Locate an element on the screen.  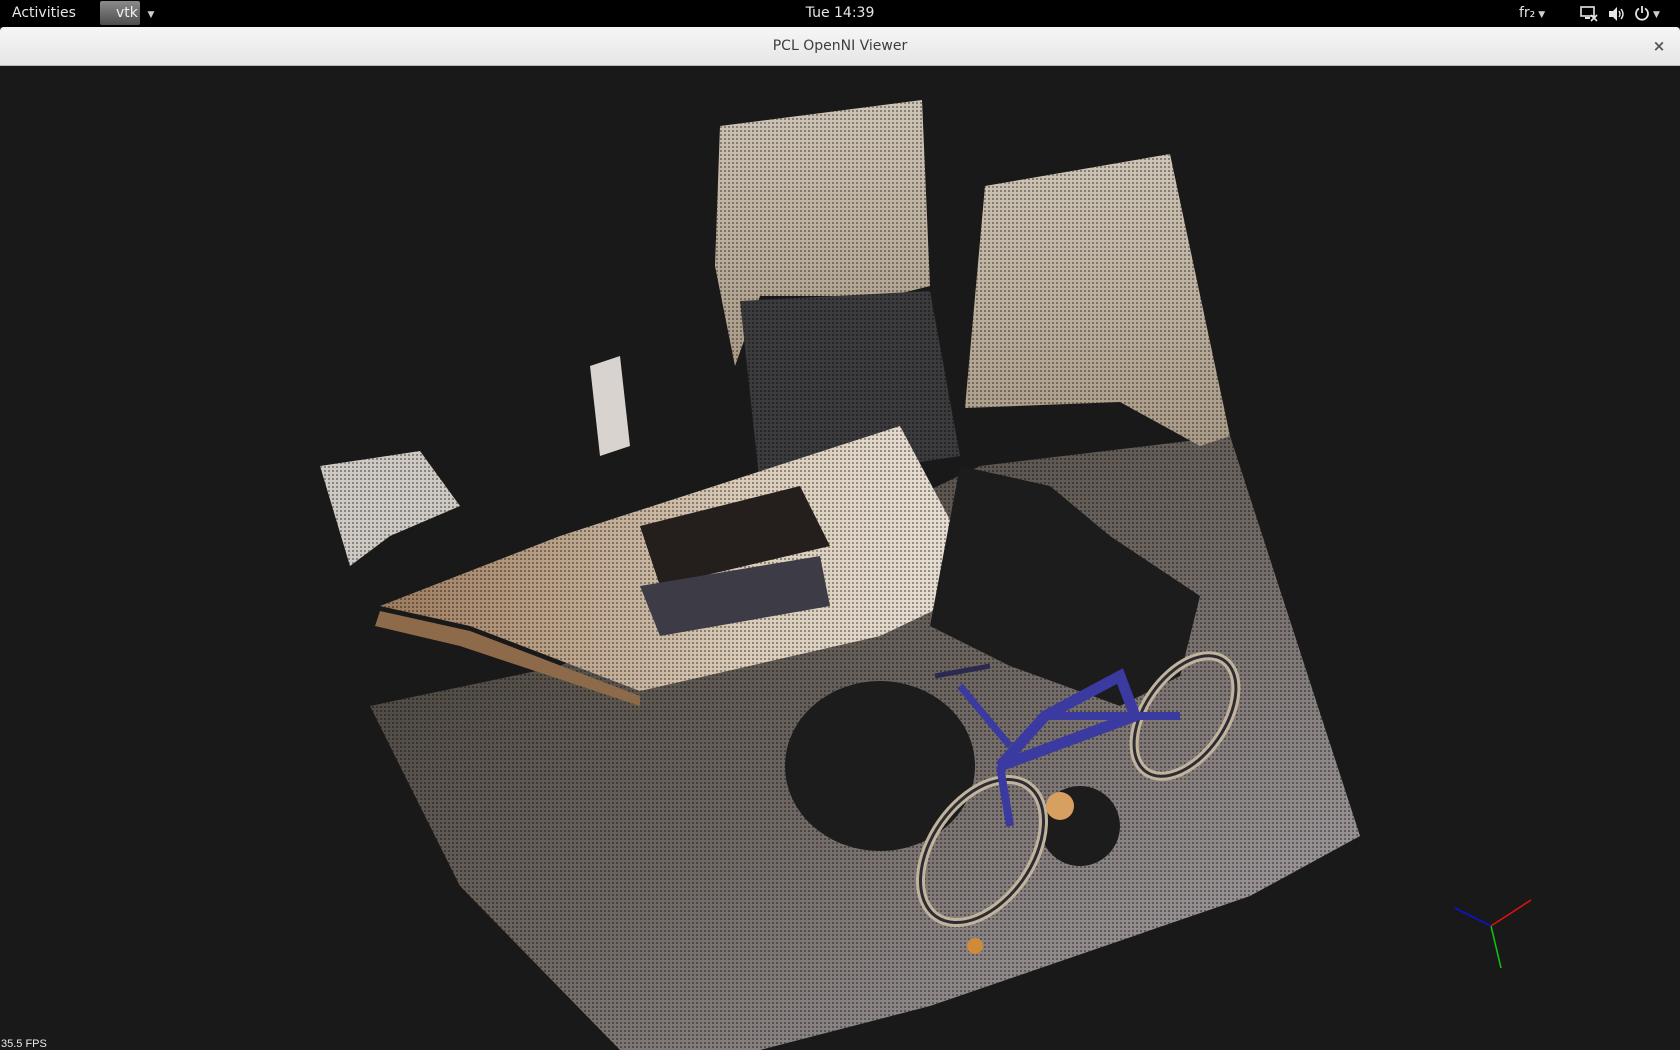
close-button: × is located at coordinates (1659, 46).